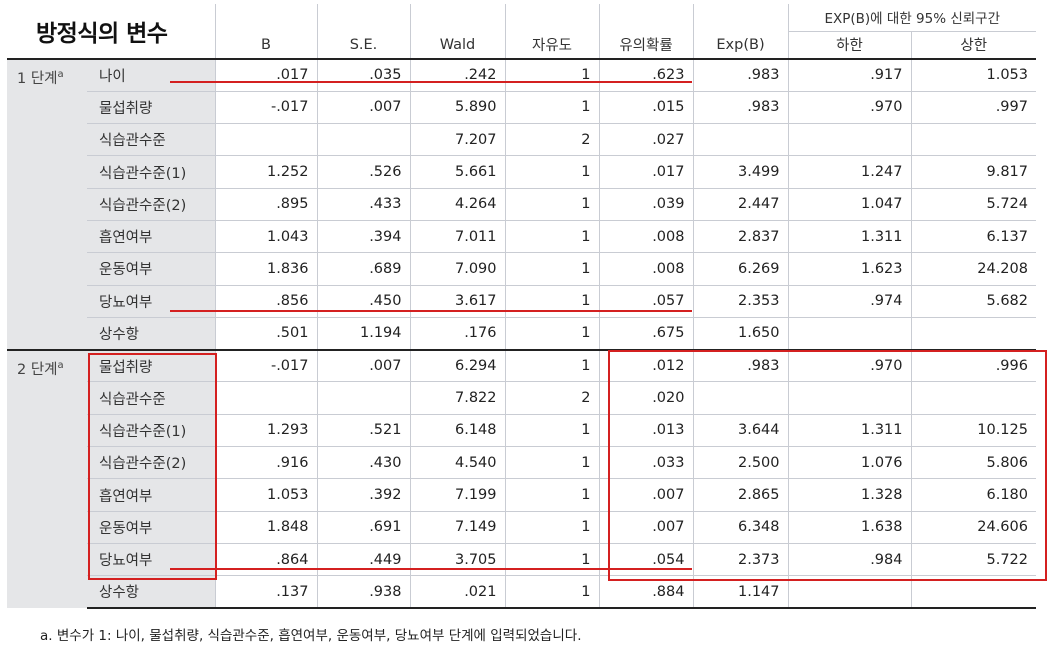  What do you see at coordinates (457, 74) in the screenshot?
I see `cell-wald: .242` at bounding box center [457, 74].